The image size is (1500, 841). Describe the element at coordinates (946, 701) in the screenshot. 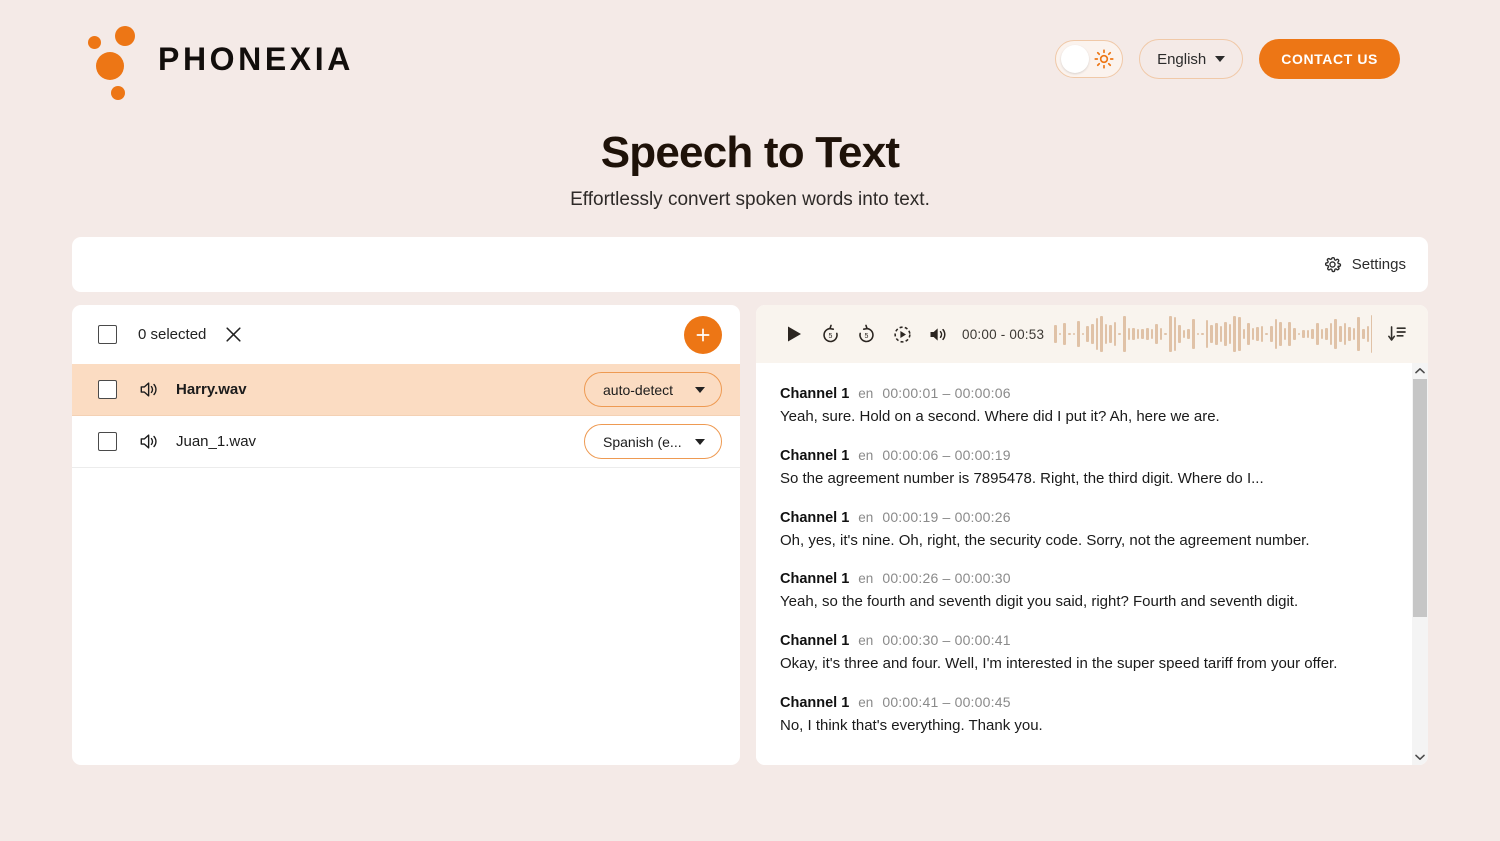

I see `segment-timestamp: 00:00:41 – 00:00:45` at that location.